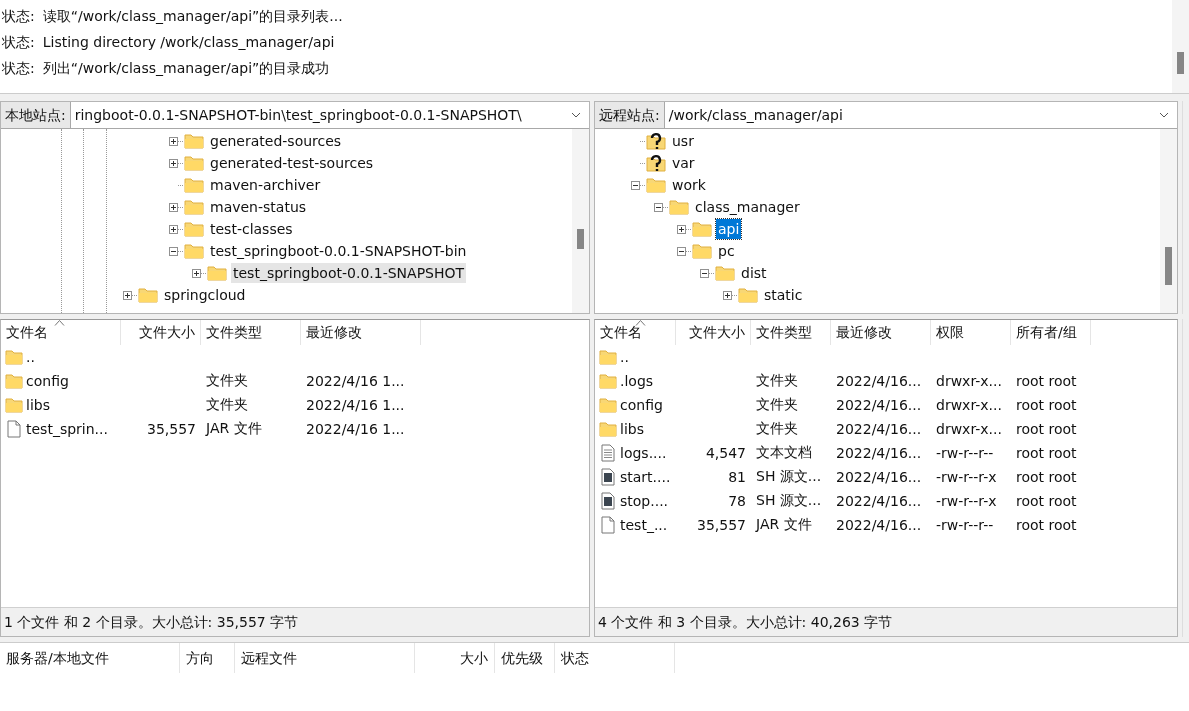 This screenshot has height=711, width=1189. I want to click on folder-label: static, so click(783, 295).